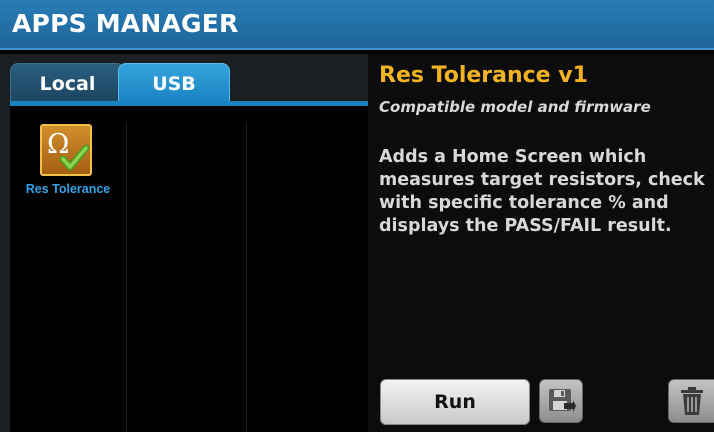 This screenshot has height=432, width=714. I want to click on tab-usb: USB, so click(174, 83).